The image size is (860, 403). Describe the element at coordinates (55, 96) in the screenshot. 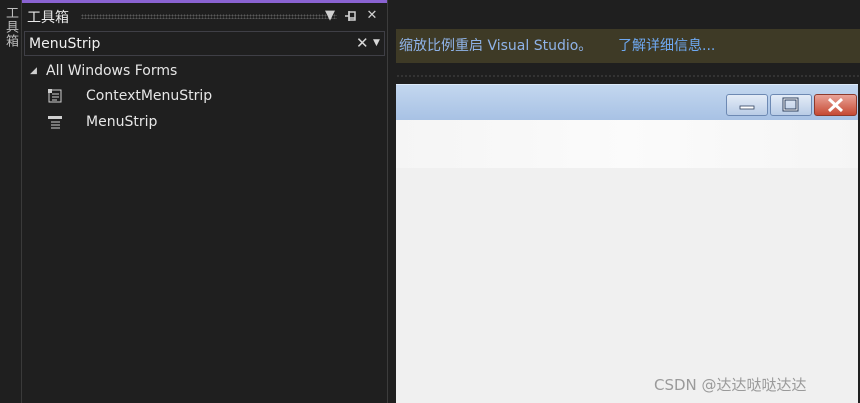

I see `context-menu-strip-icon` at that location.